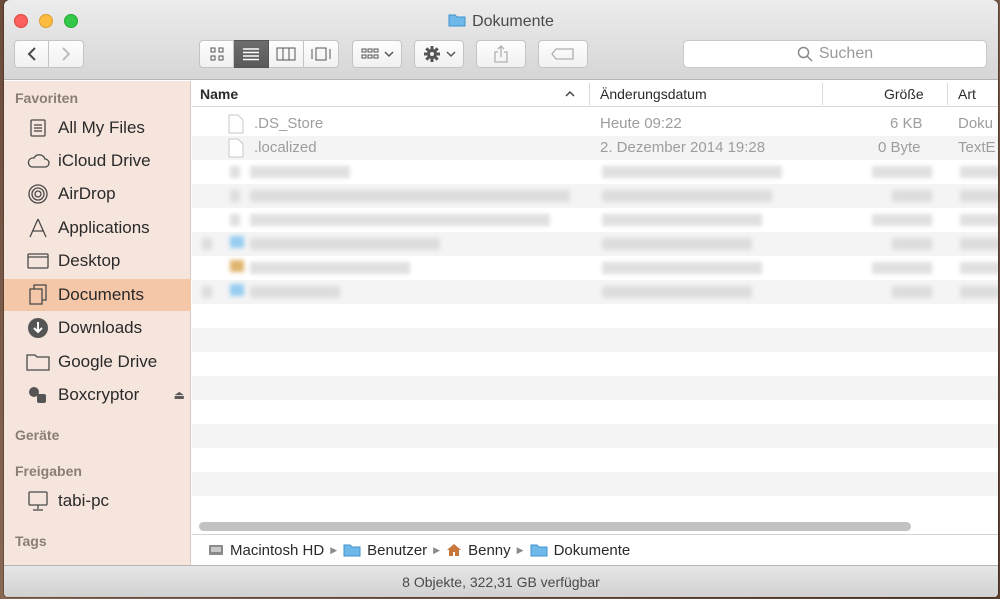 Image resolution: width=1000 pixels, height=599 pixels. I want to click on path-item-benny: Benny, so click(478, 550).